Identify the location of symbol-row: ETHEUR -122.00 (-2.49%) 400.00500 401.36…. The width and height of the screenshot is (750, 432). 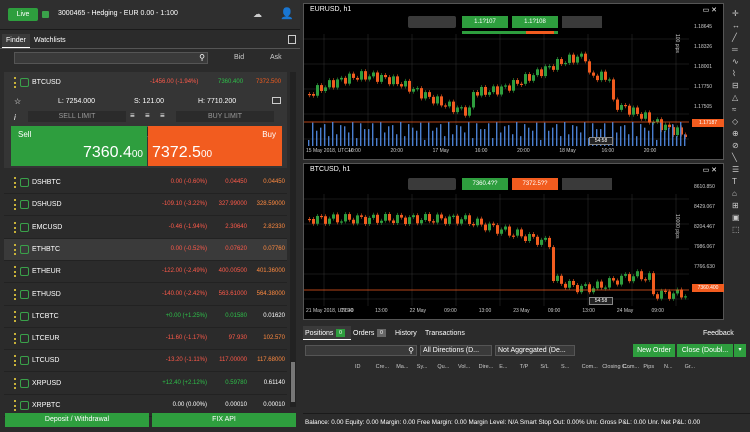
(145, 272).